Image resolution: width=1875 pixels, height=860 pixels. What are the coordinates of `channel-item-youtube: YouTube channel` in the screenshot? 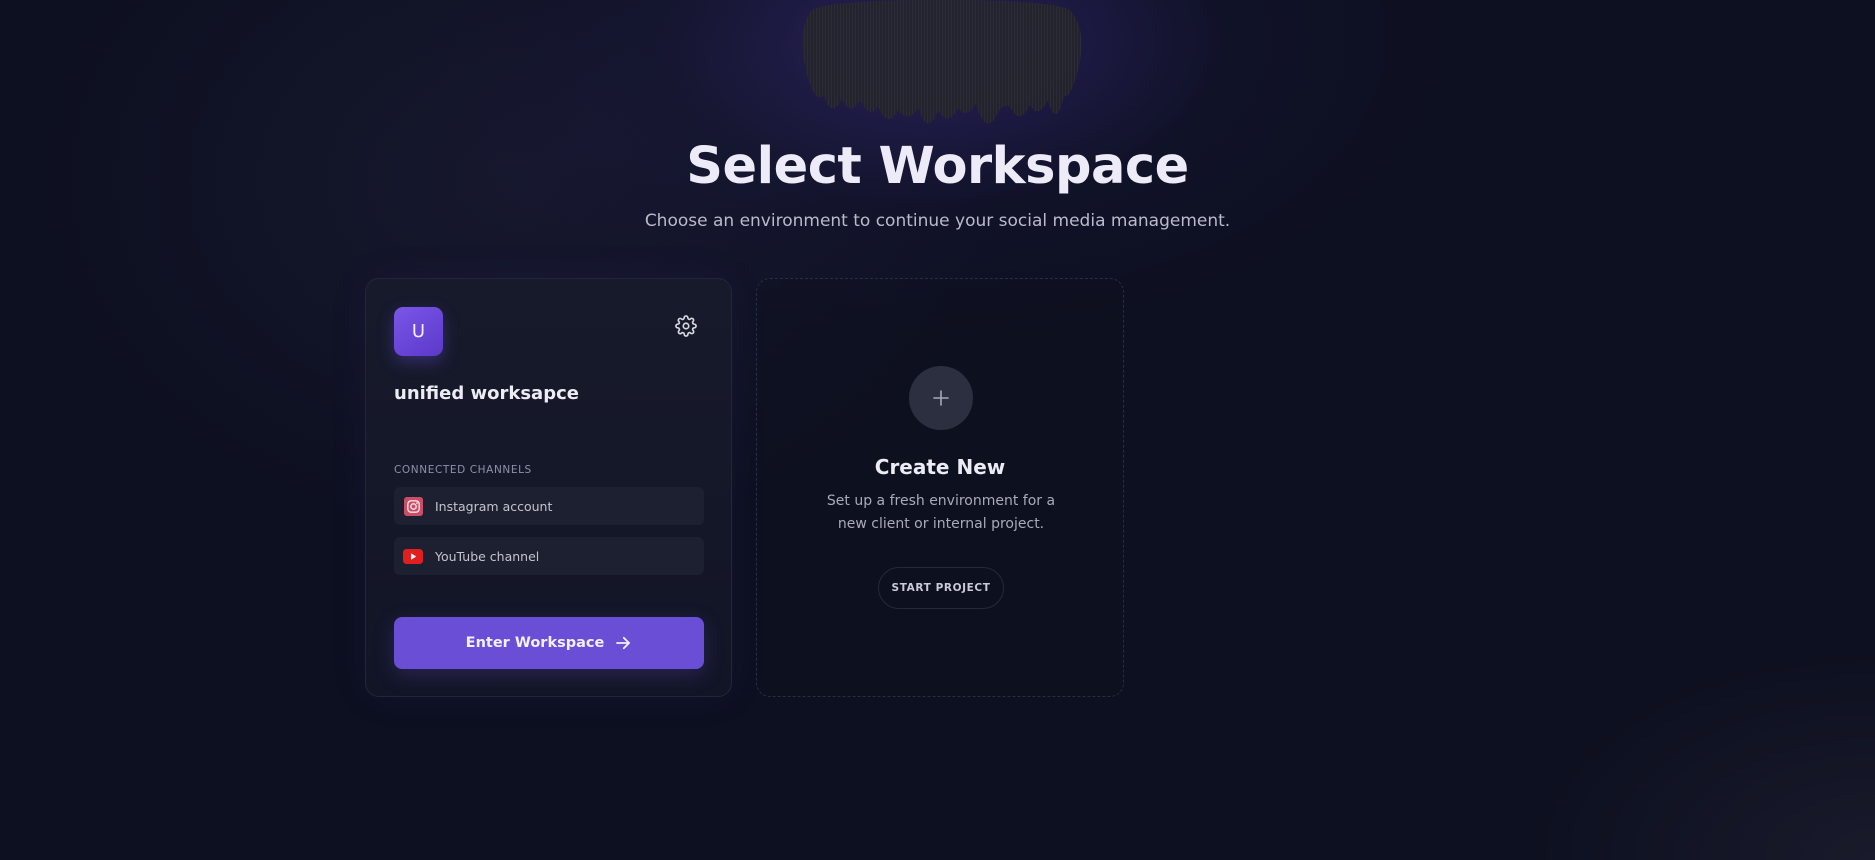 It's located at (549, 556).